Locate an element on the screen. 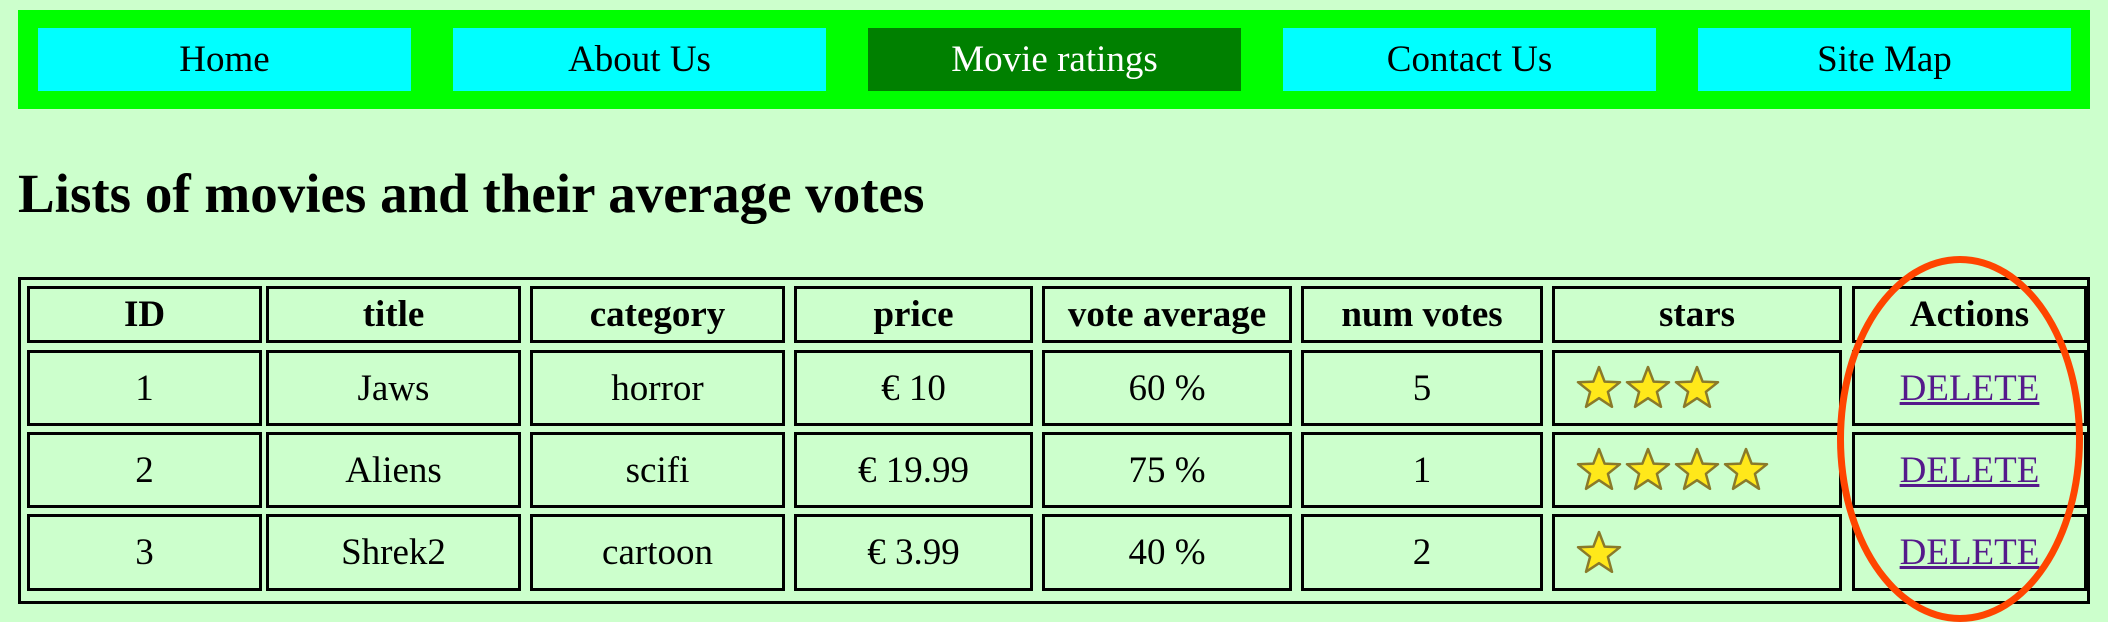 Image resolution: width=2108 pixels, height=622 pixels. cell-vote-average: 60 % is located at coordinates (1167, 388).